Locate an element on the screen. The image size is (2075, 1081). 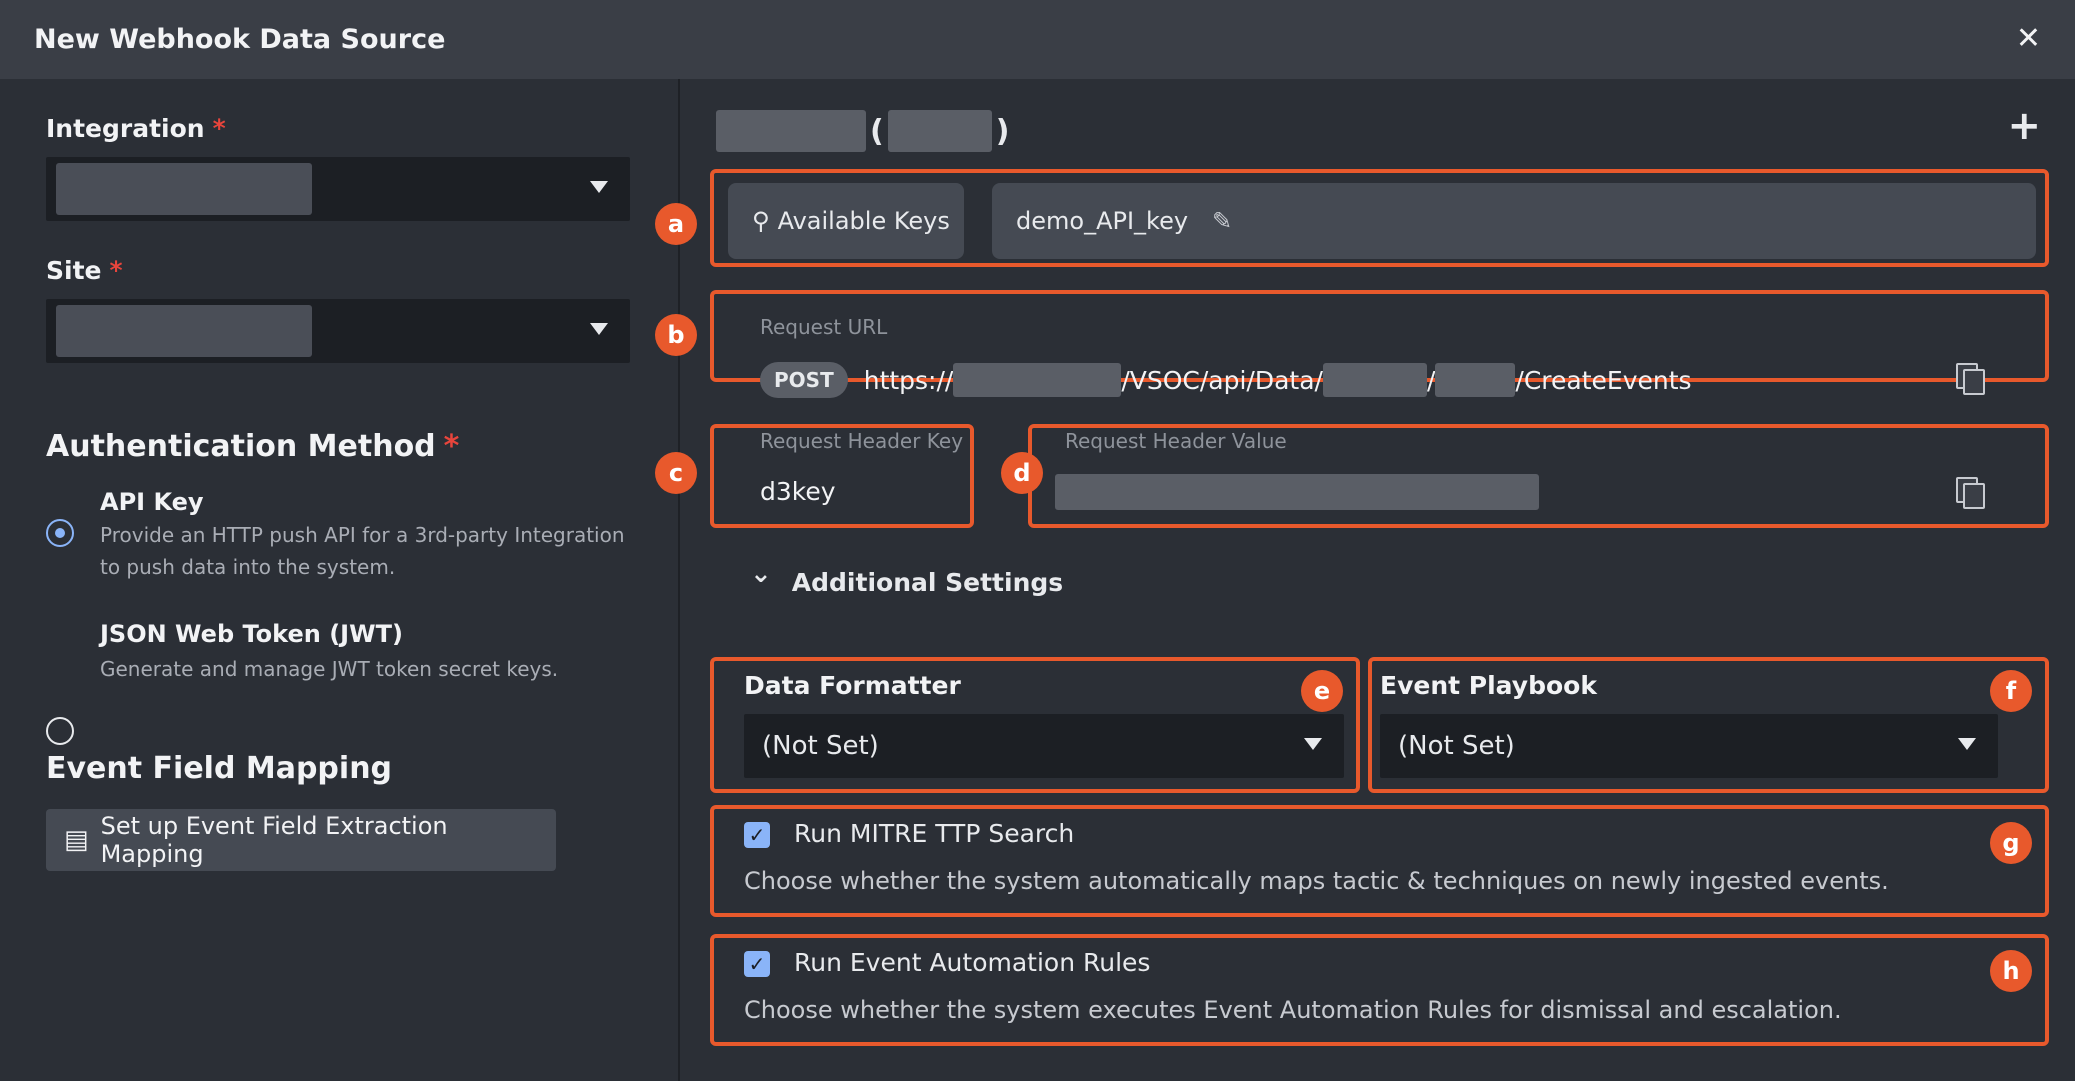
additional-settings-toggle: ⌄ Additional Settings is located at coordinates (906, 578).